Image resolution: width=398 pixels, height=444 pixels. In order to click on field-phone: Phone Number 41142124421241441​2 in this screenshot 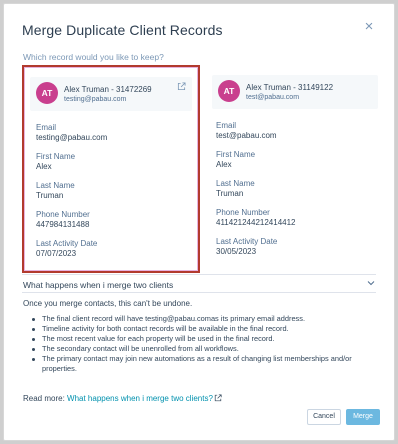, I will do `click(256, 218)`.